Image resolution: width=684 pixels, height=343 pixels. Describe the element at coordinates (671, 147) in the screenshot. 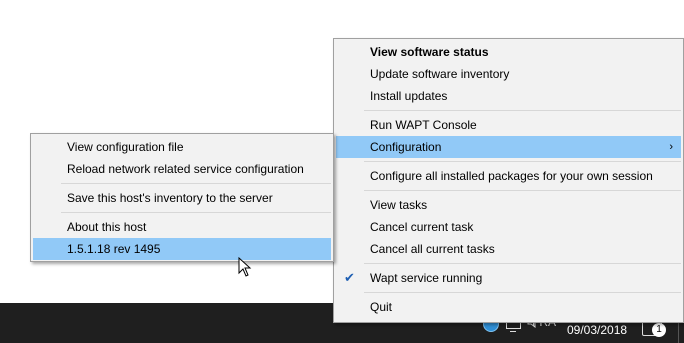

I see `submenu-arrow-icon: ›` at that location.